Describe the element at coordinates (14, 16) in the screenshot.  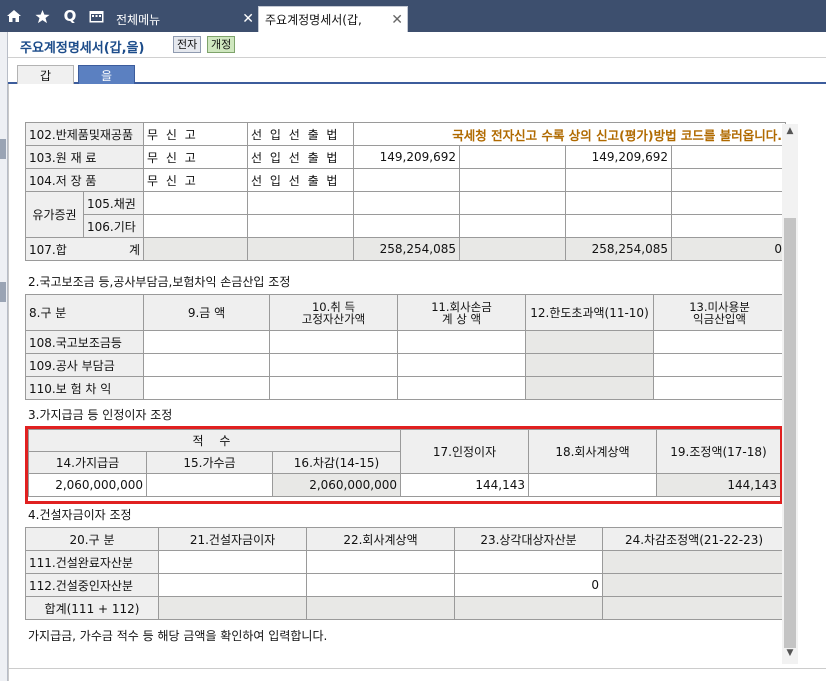
I see `home-icon` at that location.